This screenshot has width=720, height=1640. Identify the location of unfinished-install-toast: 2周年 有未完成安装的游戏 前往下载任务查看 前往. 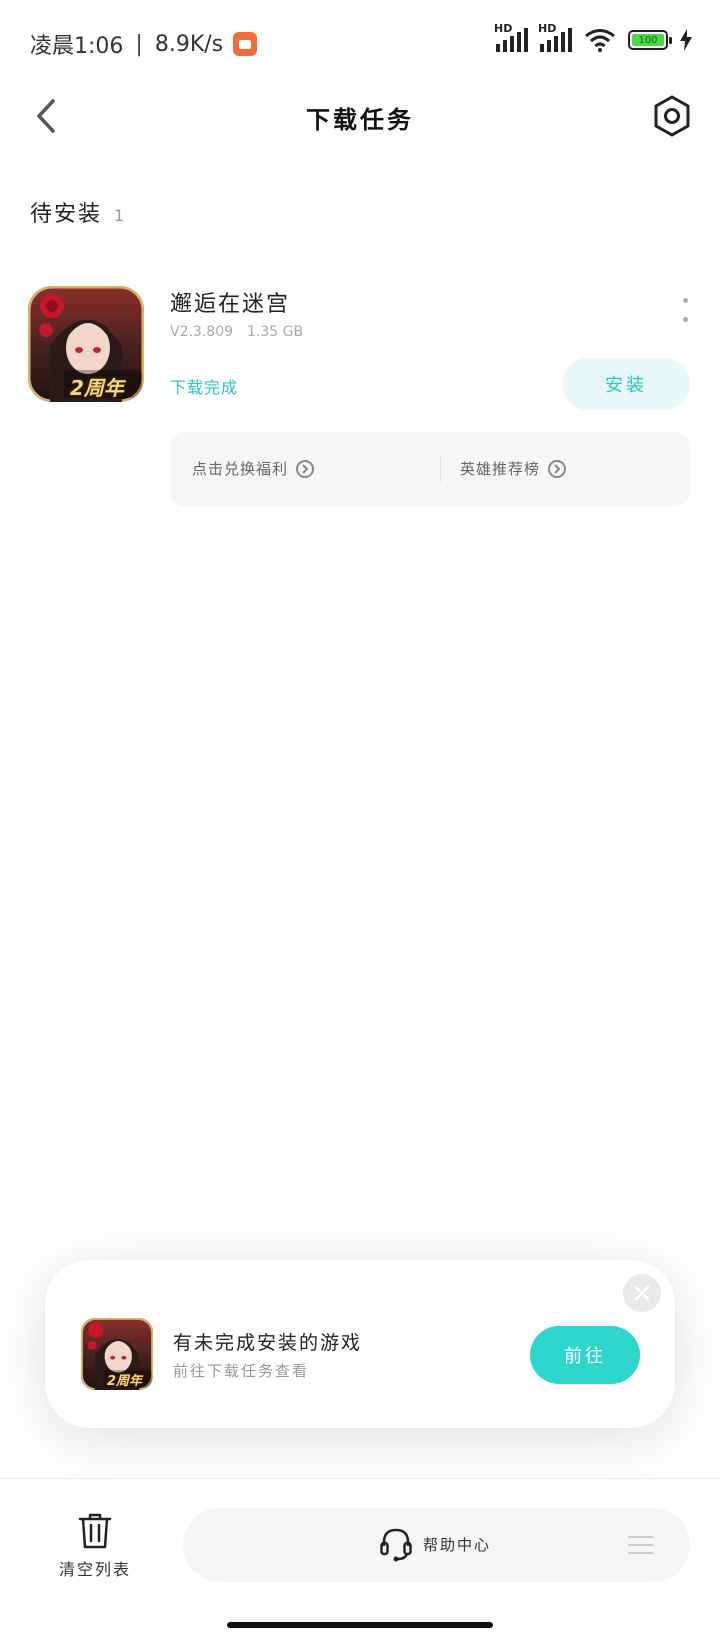
(360, 1344).